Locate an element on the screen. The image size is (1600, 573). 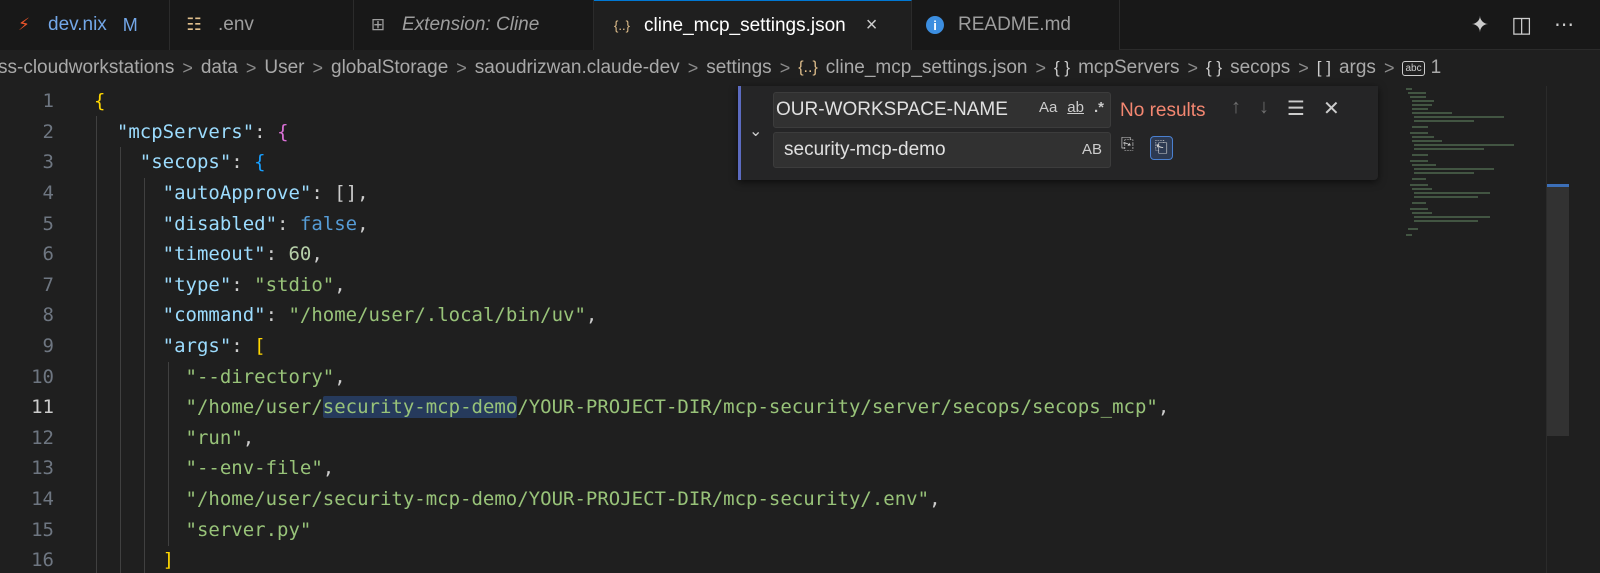
breadcrumb-symbol: { } secops is located at coordinates (1248, 68).